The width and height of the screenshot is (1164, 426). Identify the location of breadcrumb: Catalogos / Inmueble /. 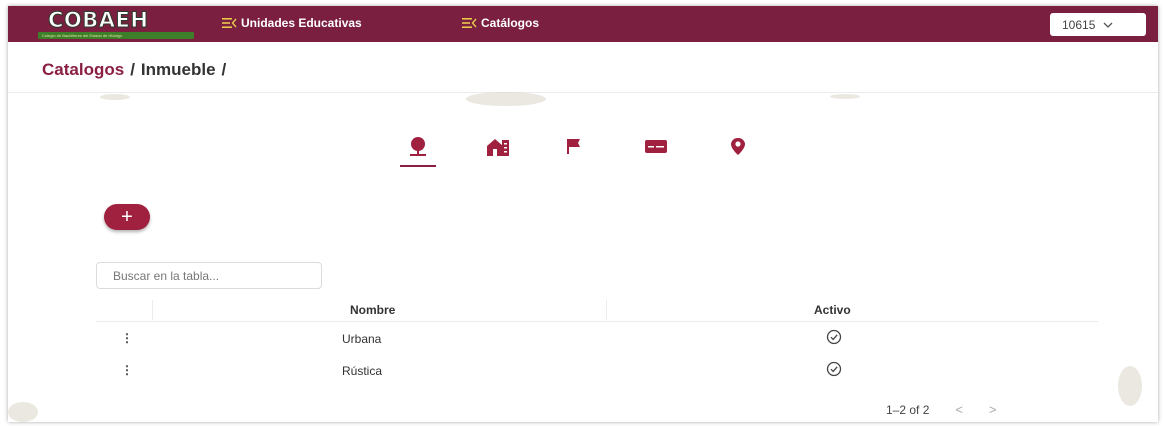
(137, 70).